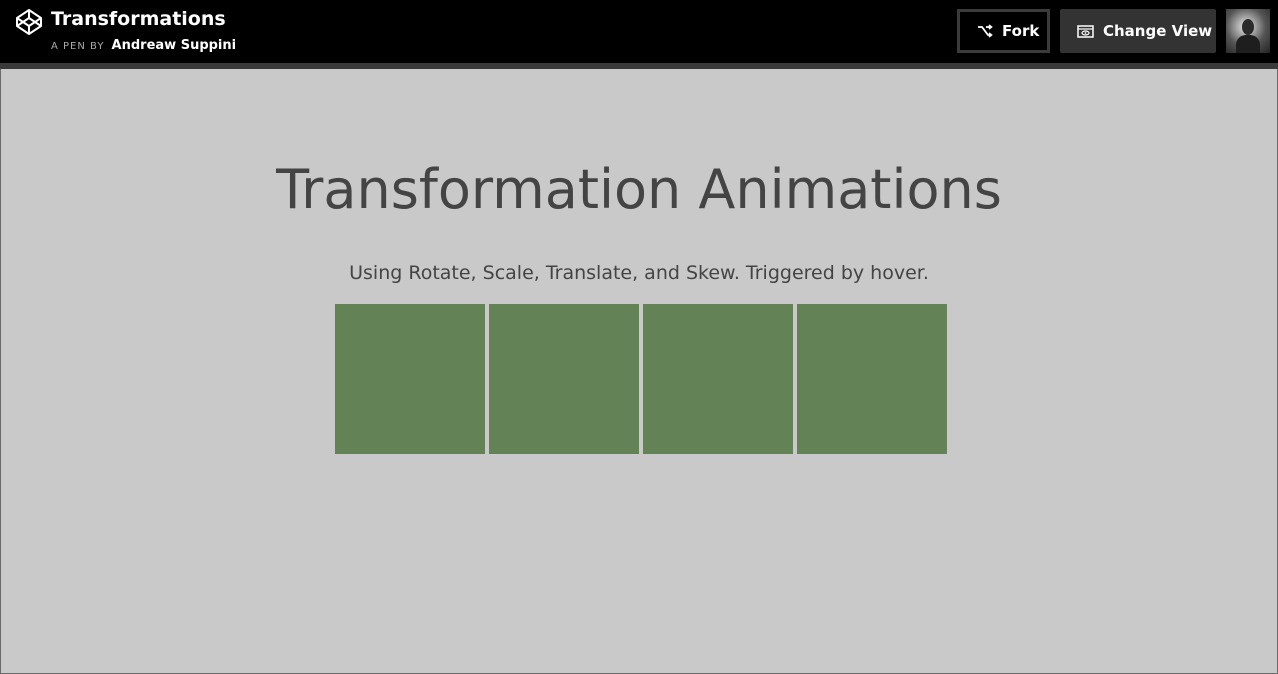  What do you see at coordinates (1248, 44) in the screenshot?
I see `avatar-body-shape` at bounding box center [1248, 44].